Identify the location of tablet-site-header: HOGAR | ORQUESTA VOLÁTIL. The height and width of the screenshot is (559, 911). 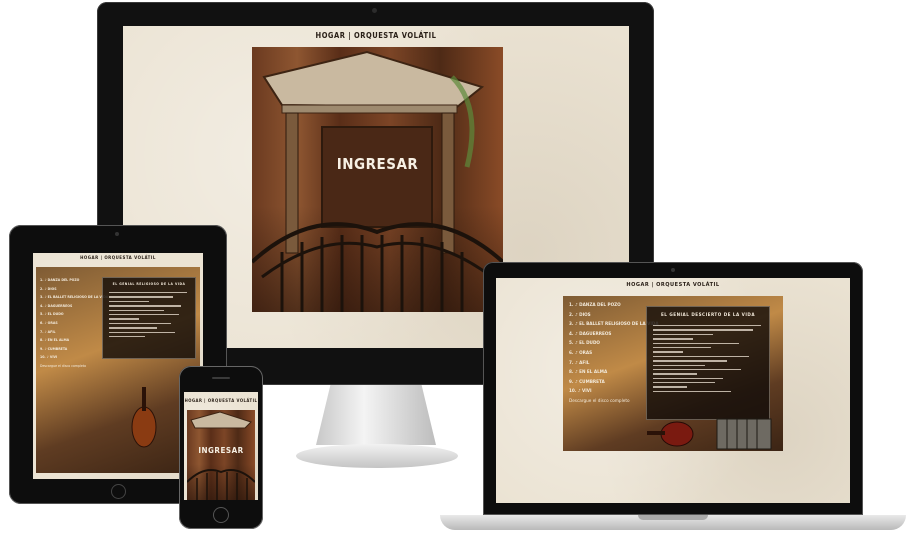
(118, 258).